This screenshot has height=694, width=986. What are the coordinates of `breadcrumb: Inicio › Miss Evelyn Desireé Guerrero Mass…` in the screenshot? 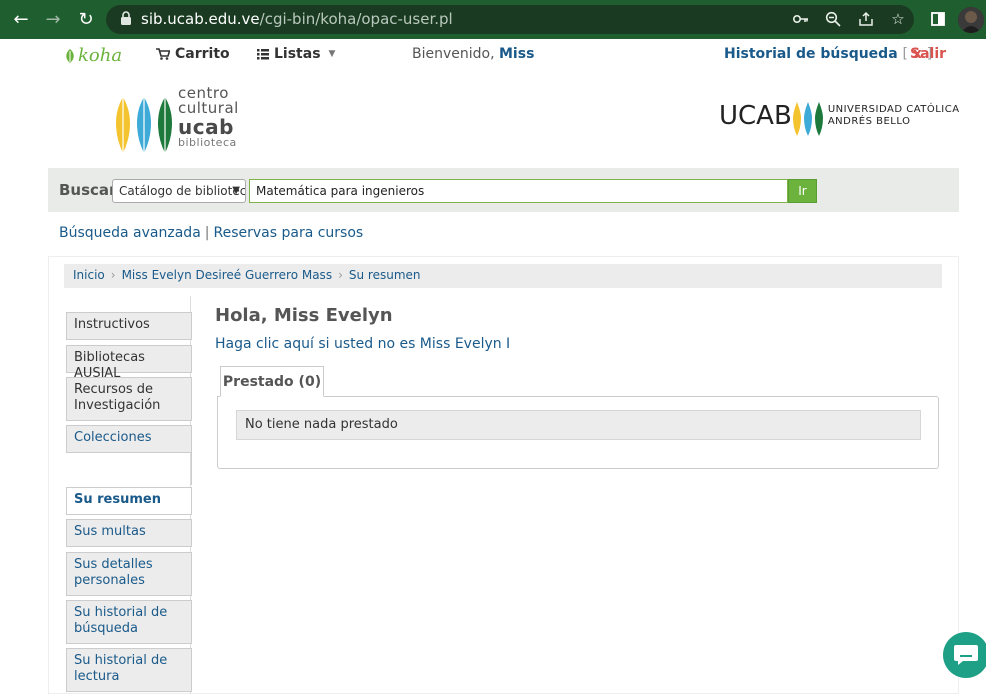 It's located at (503, 276).